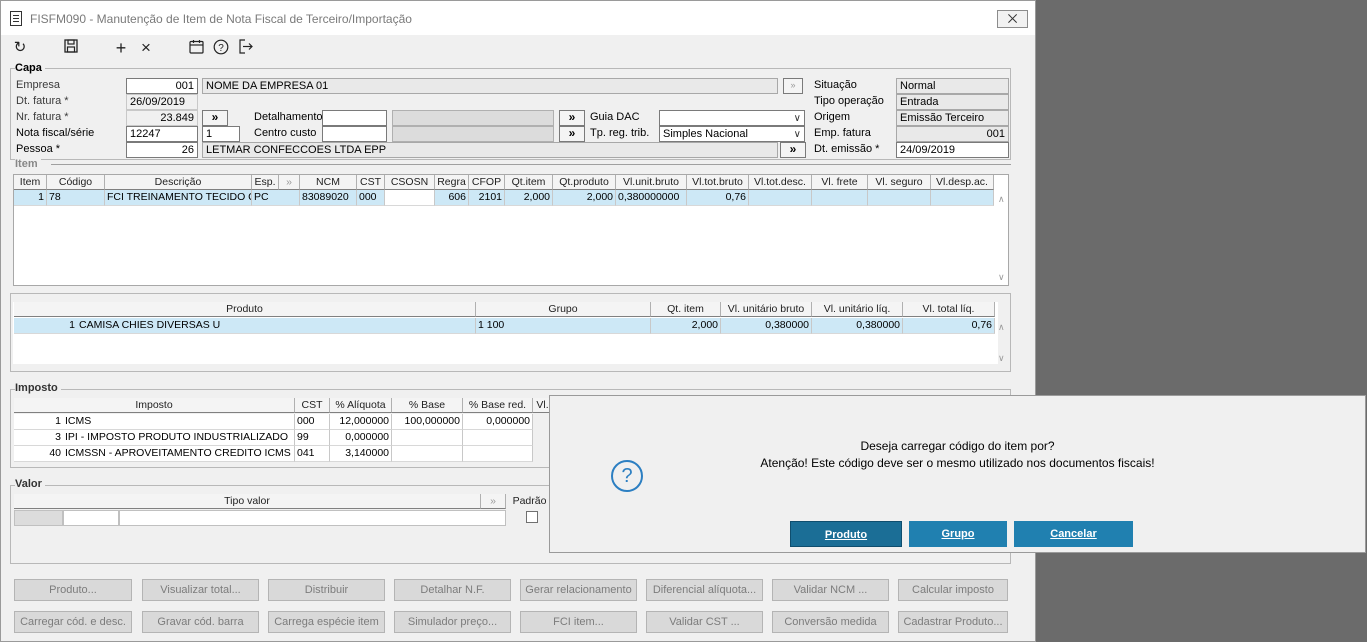  I want to click on produto-dialog-button: Produto, so click(846, 534).